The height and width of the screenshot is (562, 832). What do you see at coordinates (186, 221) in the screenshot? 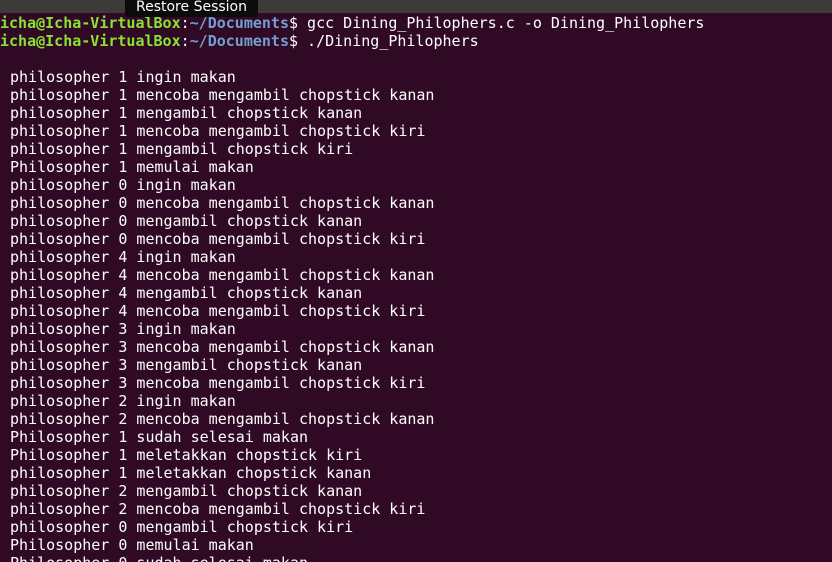
I see `output-line: philosopher 0 mengambil chopstick kanan` at bounding box center [186, 221].